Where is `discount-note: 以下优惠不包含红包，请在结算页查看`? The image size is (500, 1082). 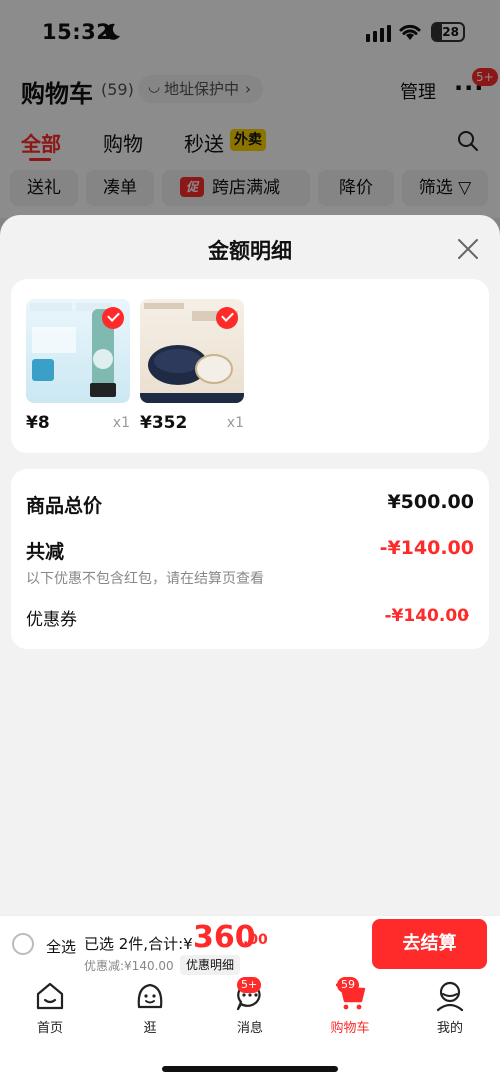 discount-note: 以下优惠不包含红包，请在结算页查看 is located at coordinates (145, 579).